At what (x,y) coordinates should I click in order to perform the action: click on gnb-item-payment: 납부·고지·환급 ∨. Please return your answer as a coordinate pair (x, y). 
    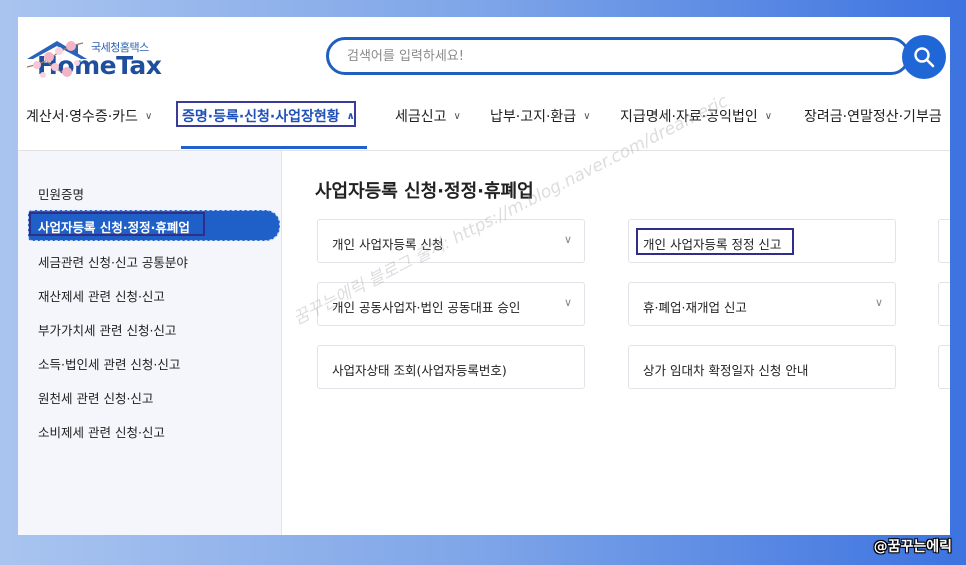
    Looking at the image, I should click on (540, 116).